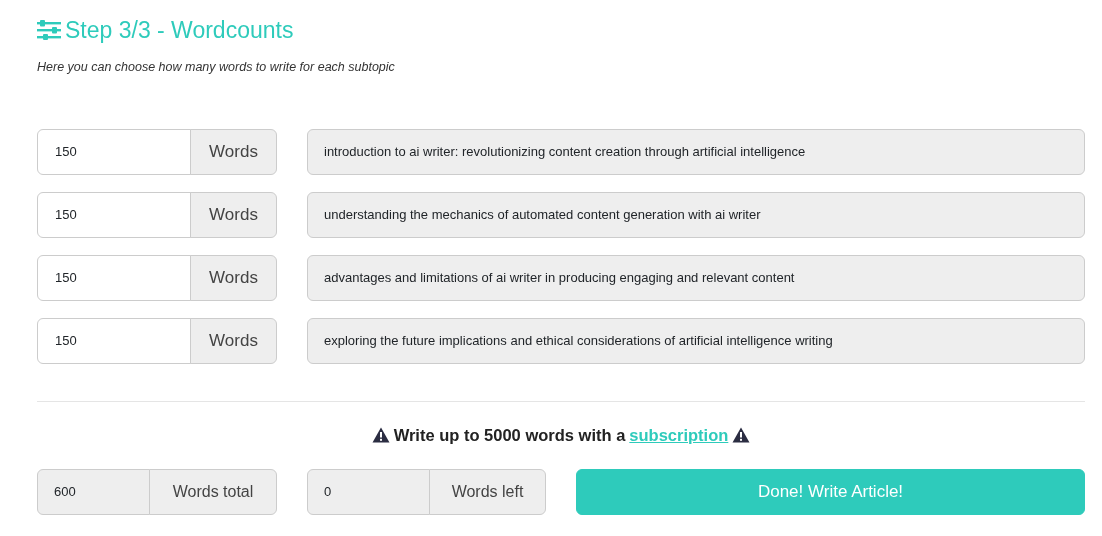  Describe the element at coordinates (509, 435) in the screenshot. I see `notice-text: Write up to 5000 words with a` at that location.